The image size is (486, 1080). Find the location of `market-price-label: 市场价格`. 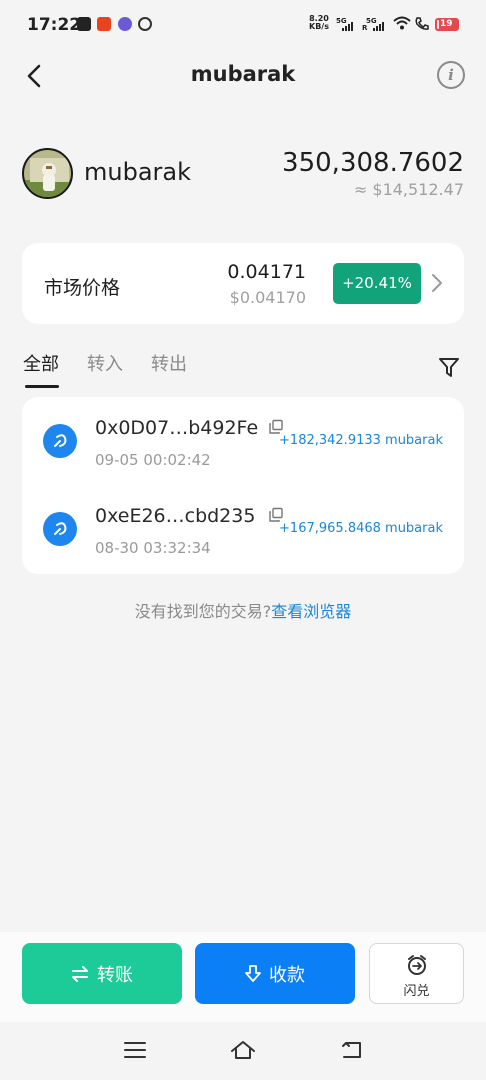

market-price-label: 市场价格 is located at coordinates (82, 288).